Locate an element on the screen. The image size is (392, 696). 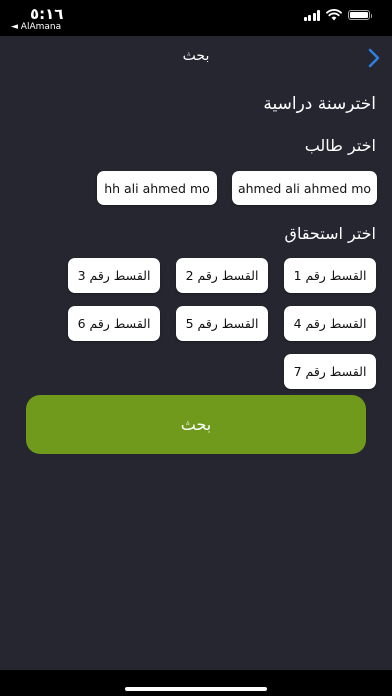
status-icons is located at coordinates (337, 15).